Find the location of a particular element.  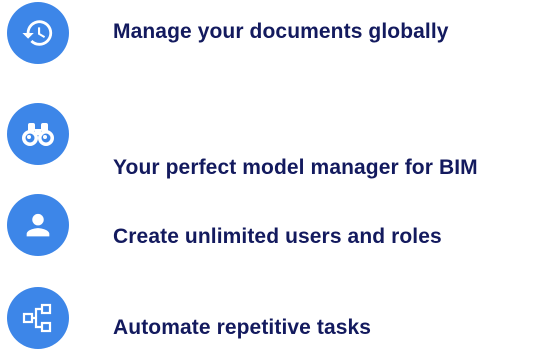

feature-label: Manage your documents globally is located at coordinates (281, 31).